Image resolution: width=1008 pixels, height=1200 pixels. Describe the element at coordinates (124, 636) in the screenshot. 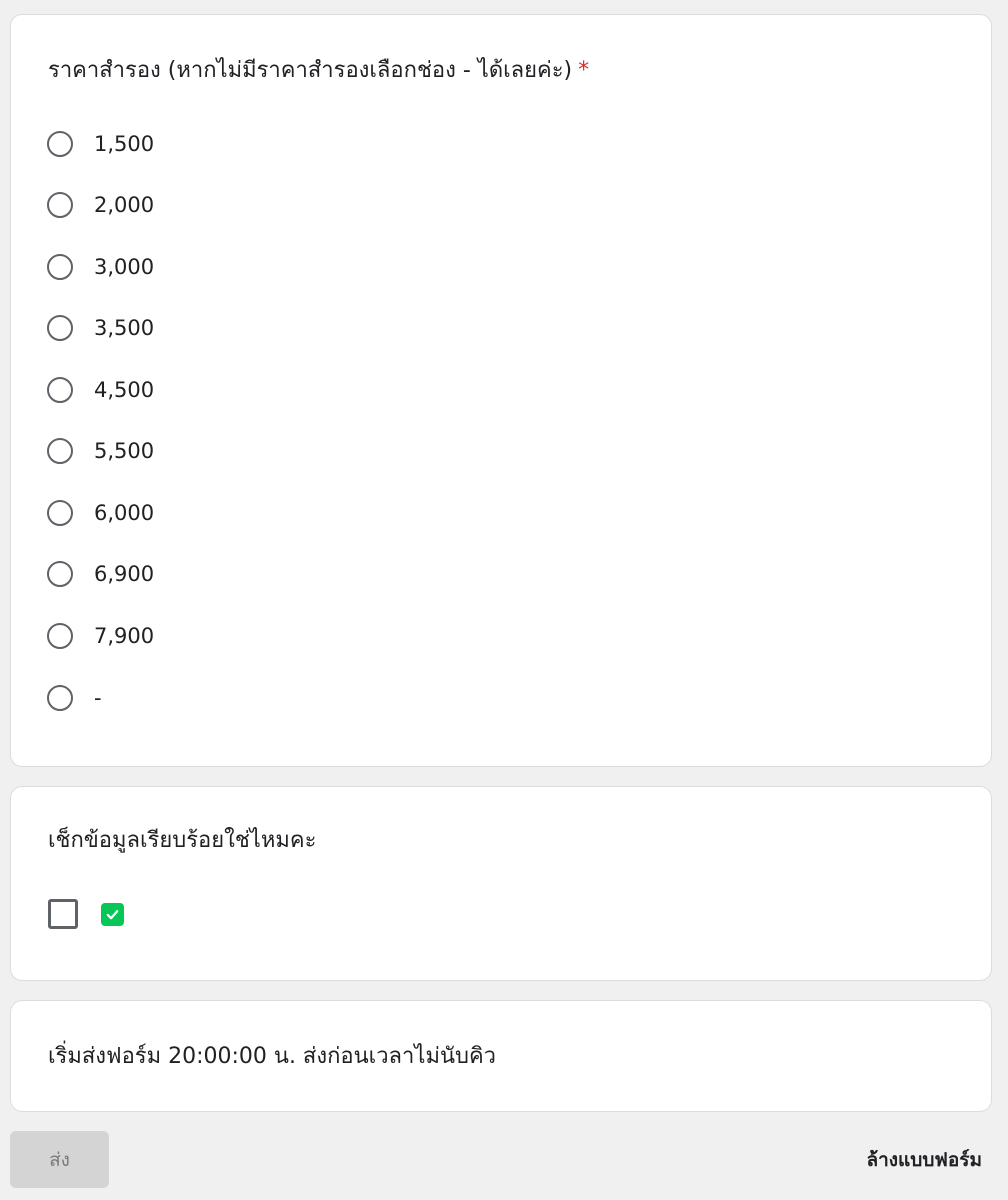

I see `radio-option-label: 7,900` at that location.